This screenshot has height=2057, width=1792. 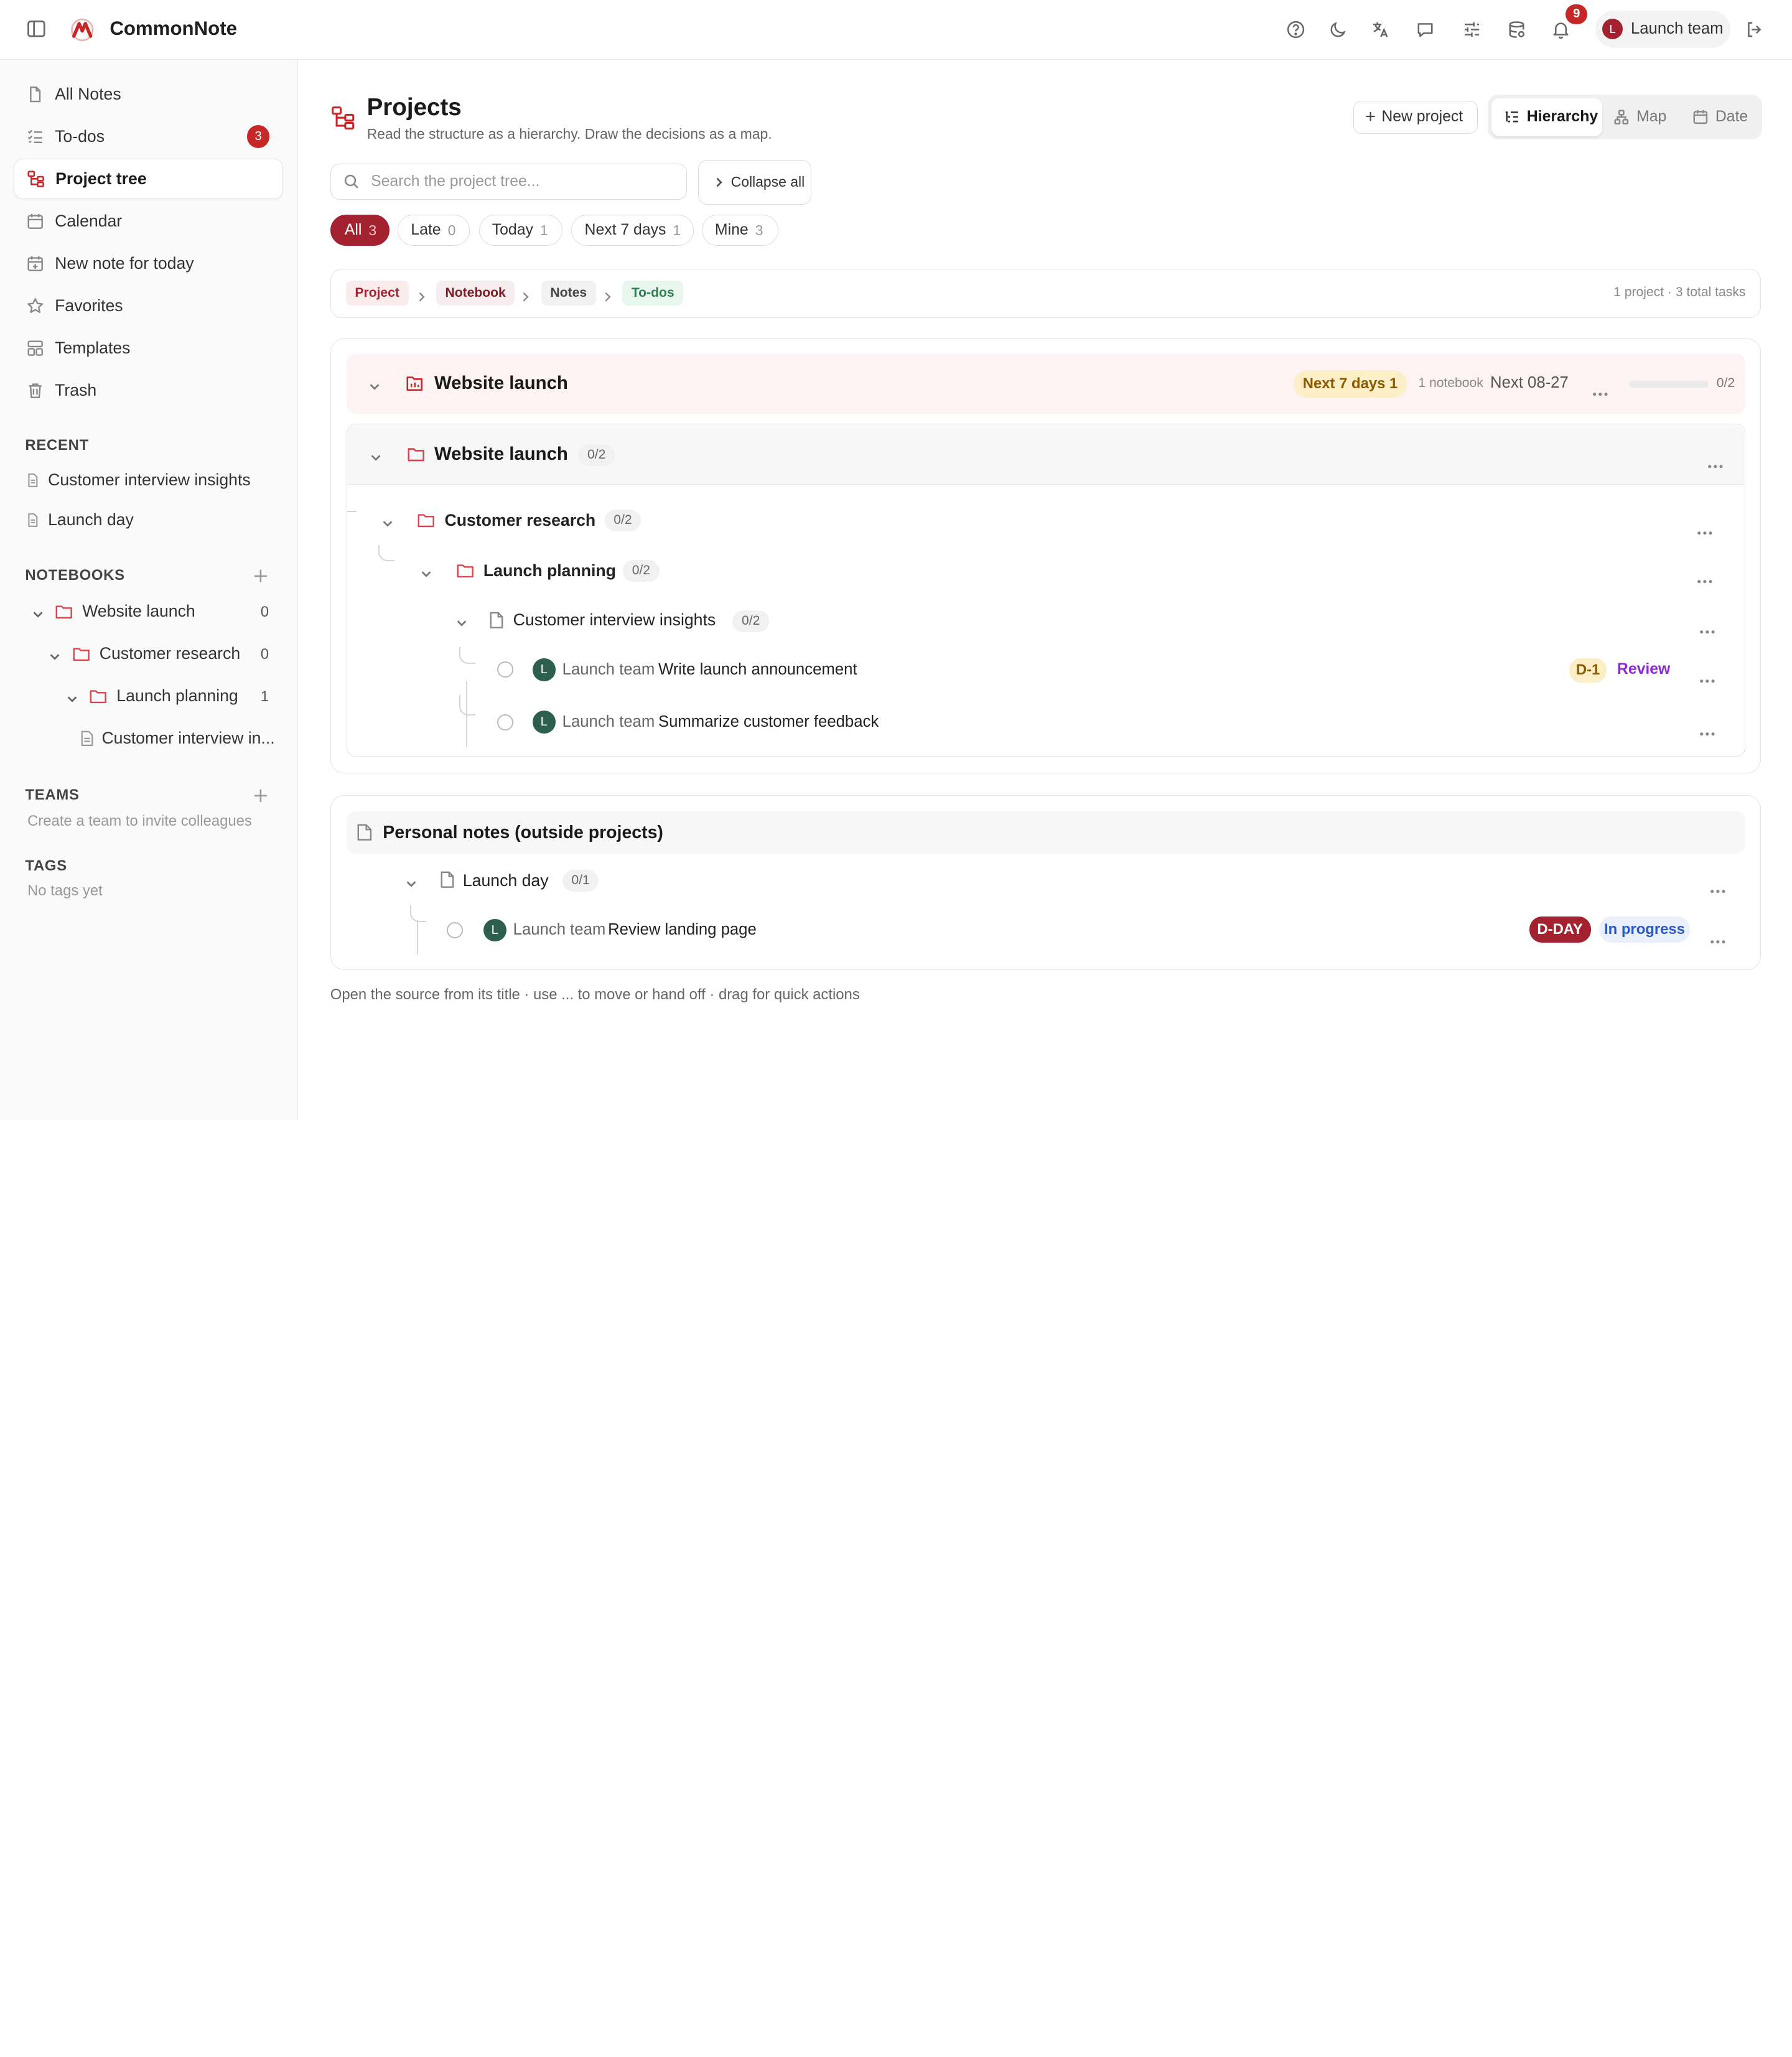 I want to click on filter-label: Late, so click(x=426, y=230).